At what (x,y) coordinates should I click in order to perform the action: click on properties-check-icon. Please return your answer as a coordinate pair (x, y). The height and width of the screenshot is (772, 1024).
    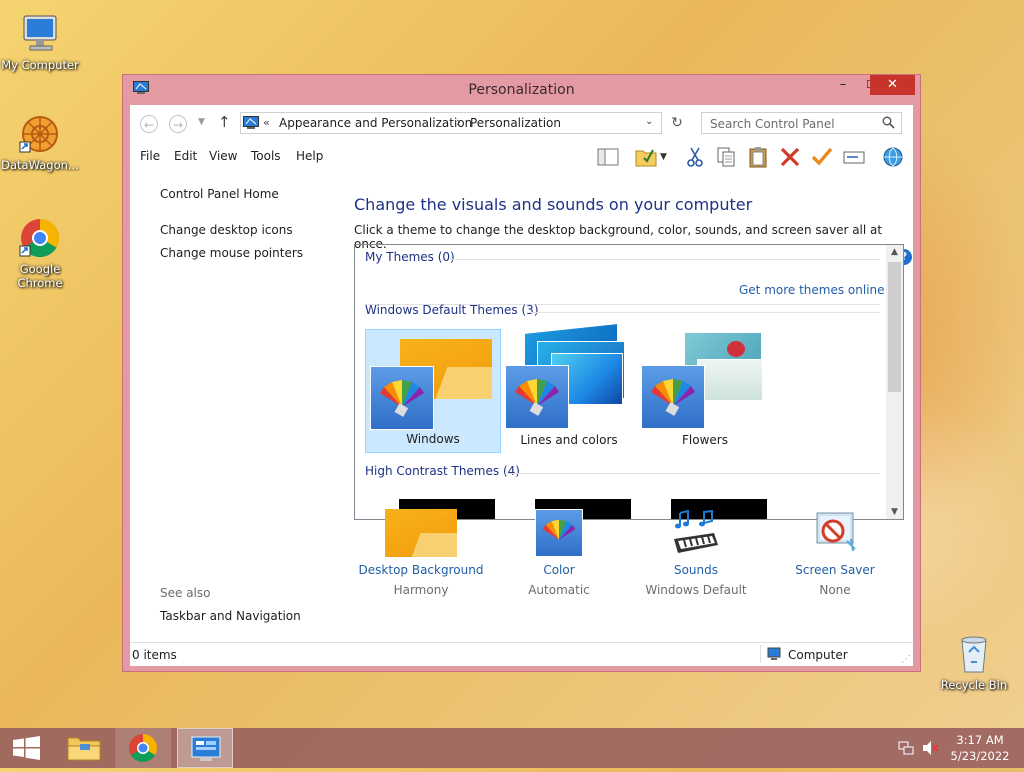
    Looking at the image, I should click on (822, 157).